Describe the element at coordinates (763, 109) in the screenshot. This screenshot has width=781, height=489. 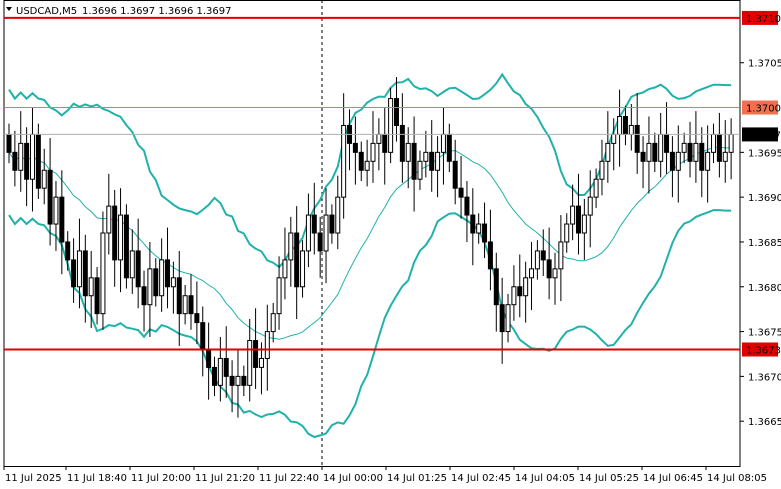
I see `price-level-label: 1.3700` at that location.